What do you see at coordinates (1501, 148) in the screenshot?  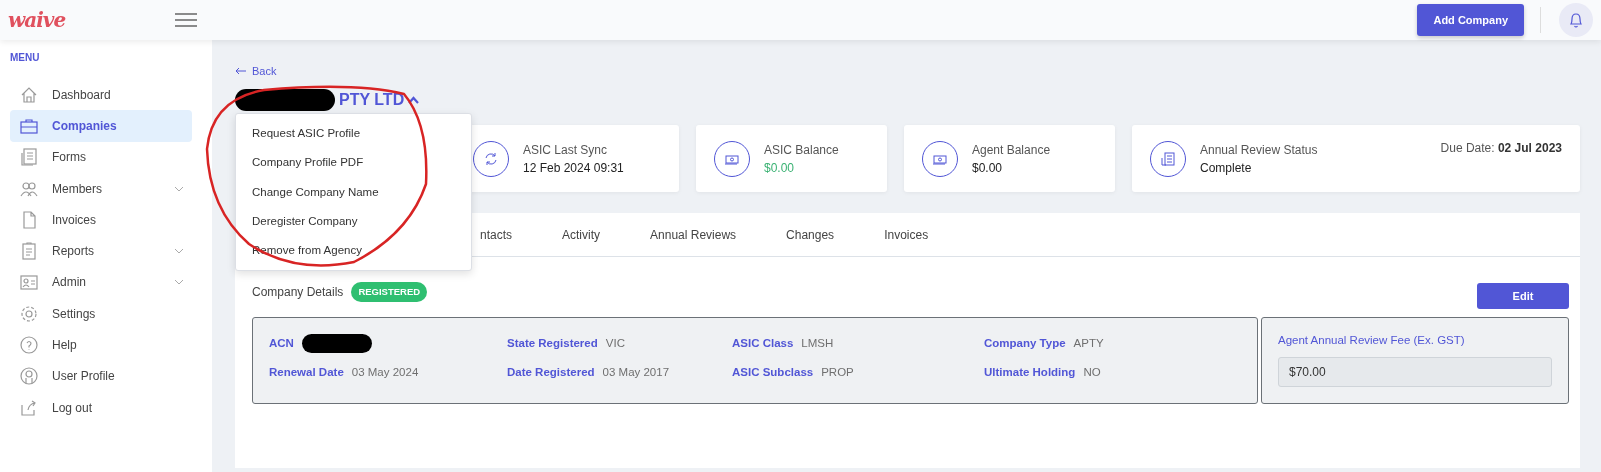 I see `due-date: Due Date: 02 Jul 2023` at bounding box center [1501, 148].